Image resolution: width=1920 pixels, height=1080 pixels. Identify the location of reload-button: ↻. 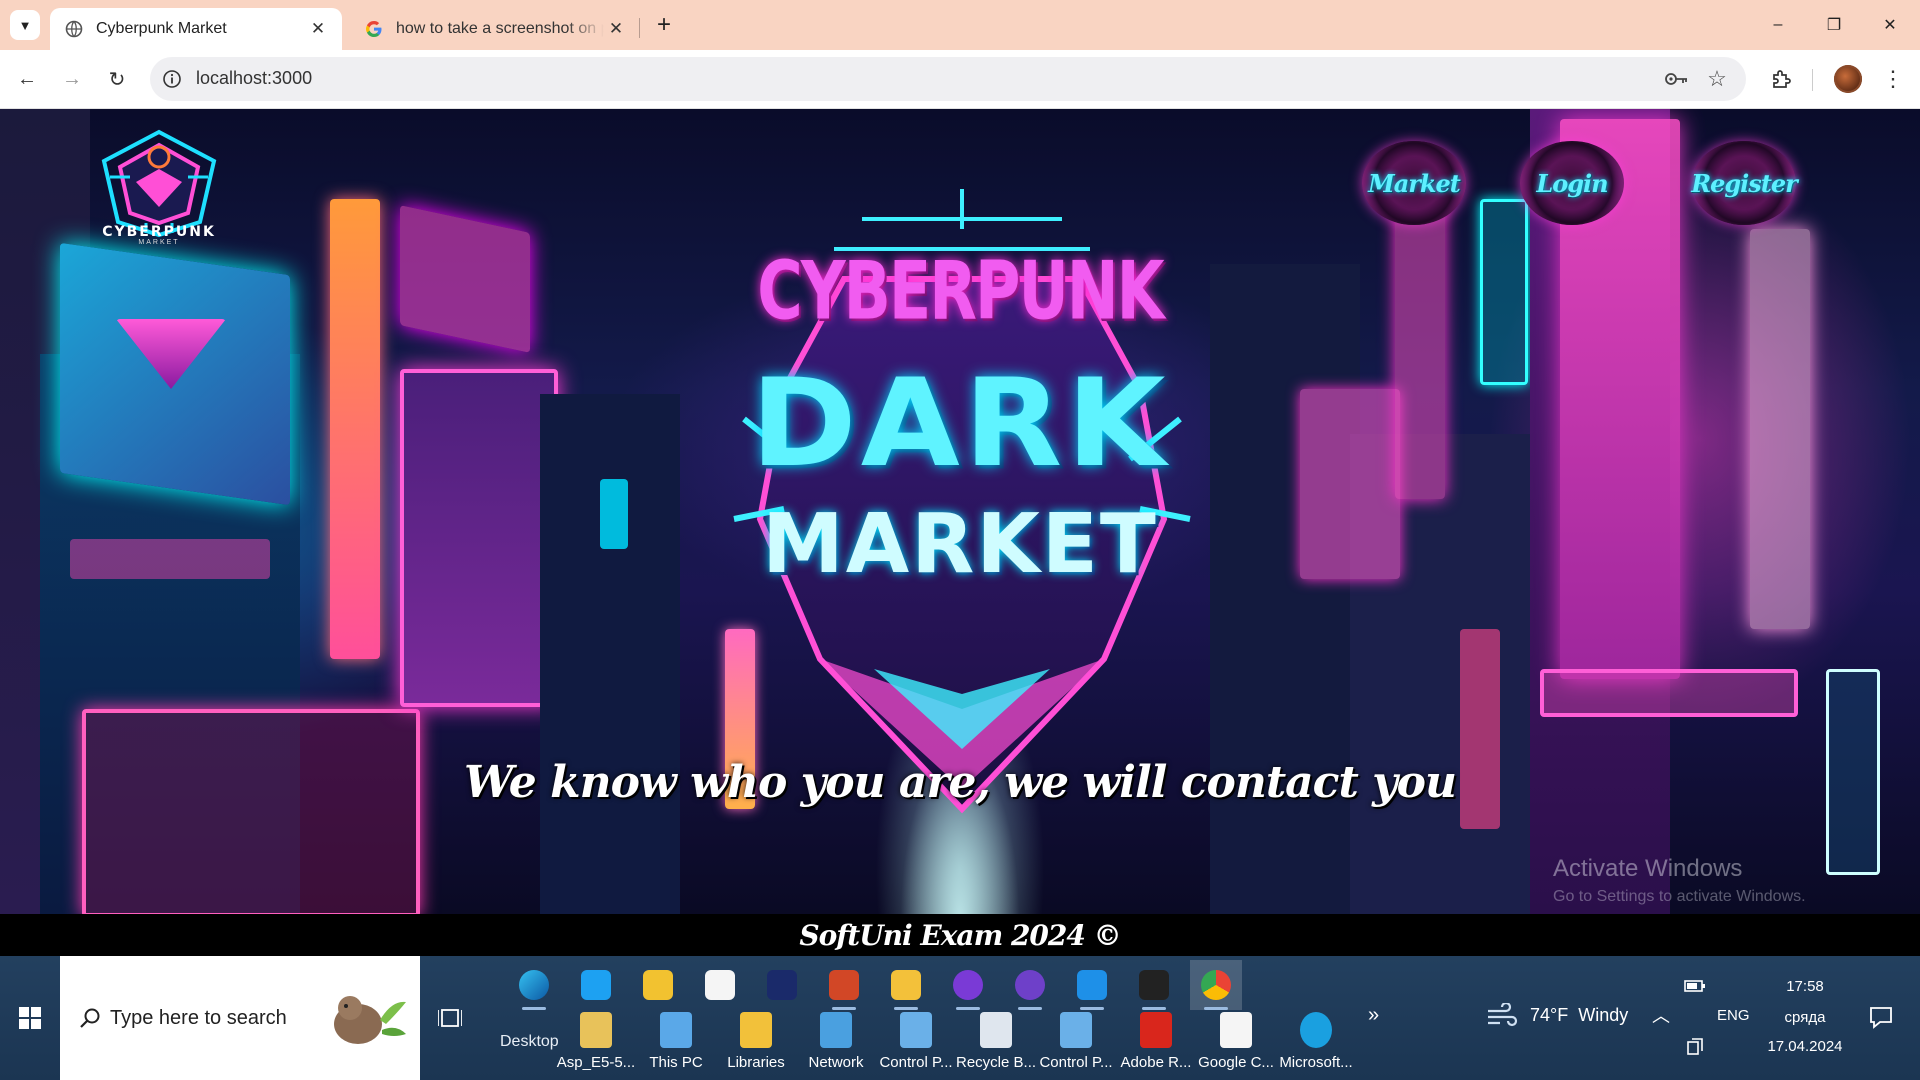
(117, 79).